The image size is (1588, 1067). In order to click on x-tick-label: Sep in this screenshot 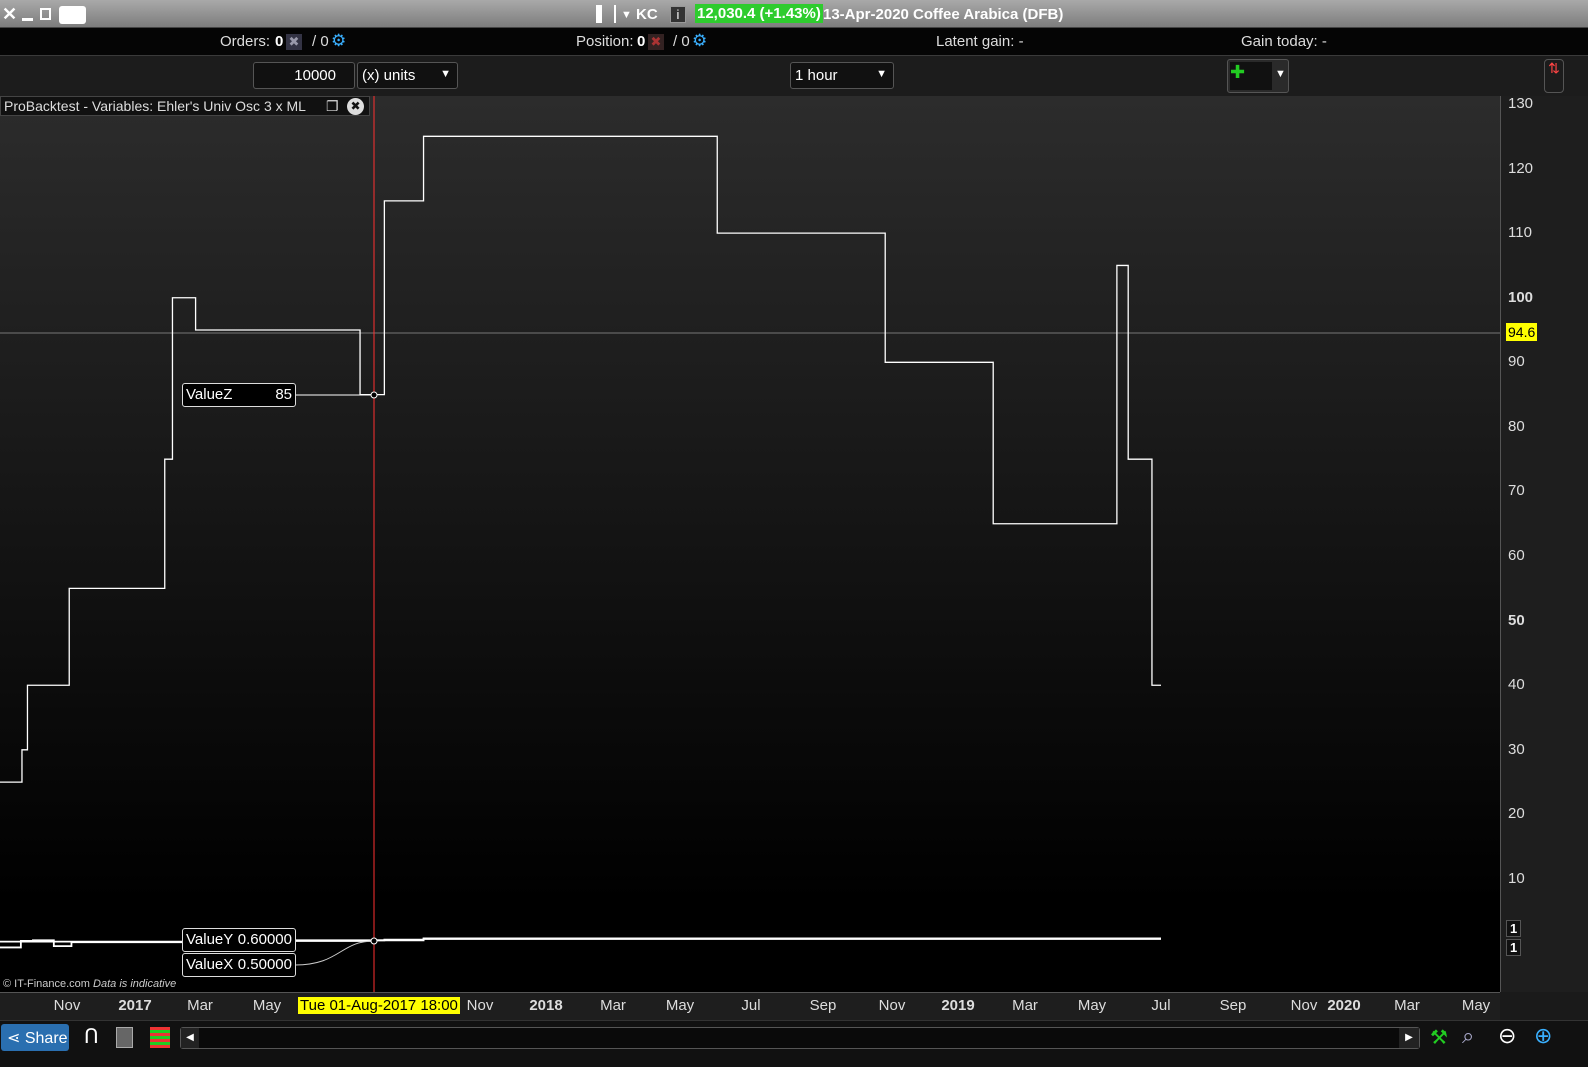, I will do `click(1233, 1005)`.